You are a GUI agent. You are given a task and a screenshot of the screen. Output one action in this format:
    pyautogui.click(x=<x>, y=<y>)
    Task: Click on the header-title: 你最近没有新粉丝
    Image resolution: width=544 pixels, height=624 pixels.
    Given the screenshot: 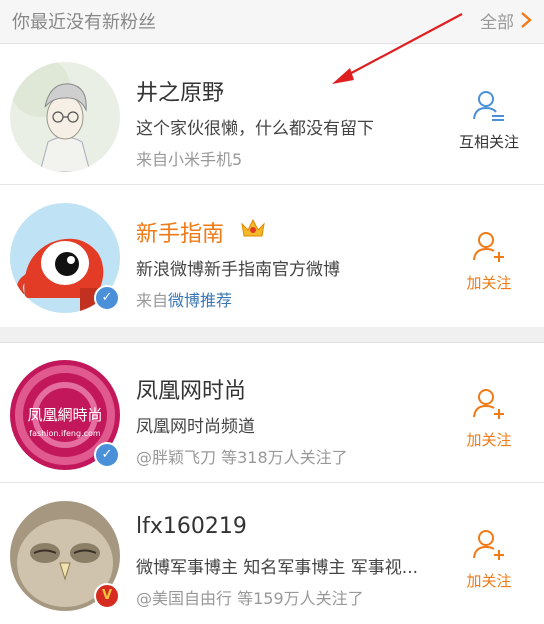 What is the action you would take?
    pyautogui.click(x=84, y=22)
    